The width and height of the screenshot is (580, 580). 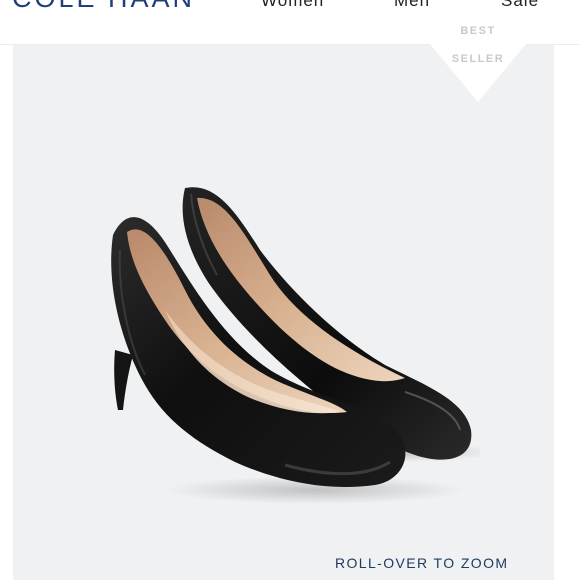 I want to click on badge-line-2: SELLER, so click(x=478, y=59).